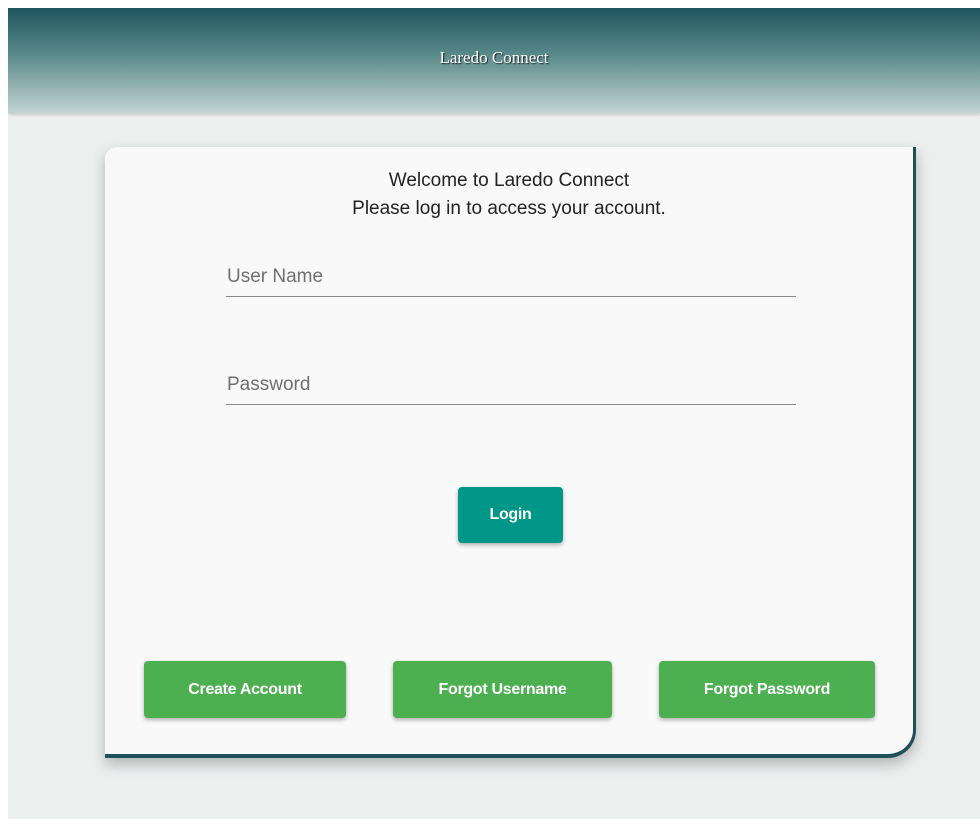  I want to click on login-button: Login, so click(510, 515).